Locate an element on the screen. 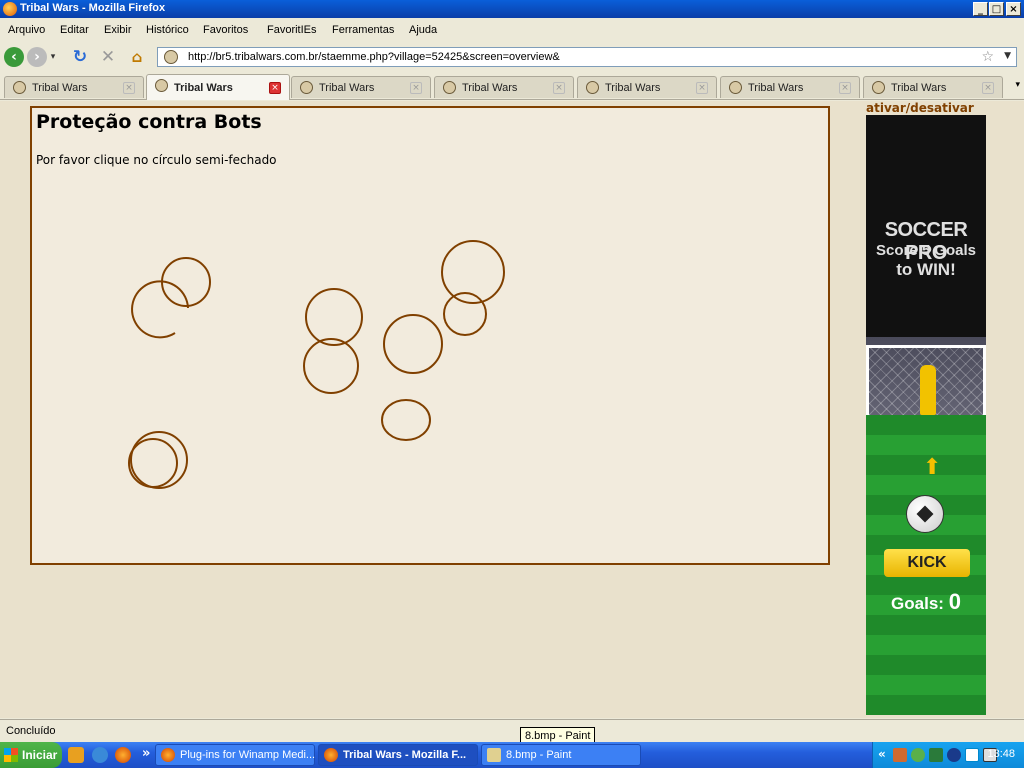 The height and width of the screenshot is (768, 1024). quicklaunch-overflow-icon: » is located at coordinates (146, 753).